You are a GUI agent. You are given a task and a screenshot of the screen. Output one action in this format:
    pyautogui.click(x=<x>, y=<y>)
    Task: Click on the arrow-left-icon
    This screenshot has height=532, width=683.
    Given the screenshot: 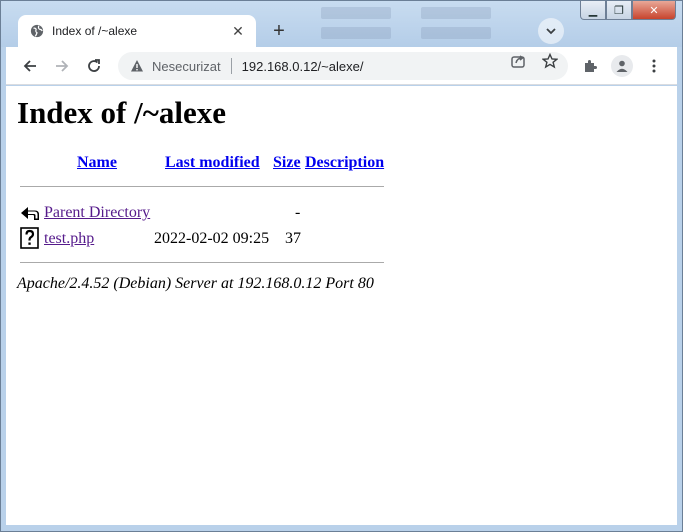 What is the action you would take?
    pyautogui.click(x=29, y=66)
    